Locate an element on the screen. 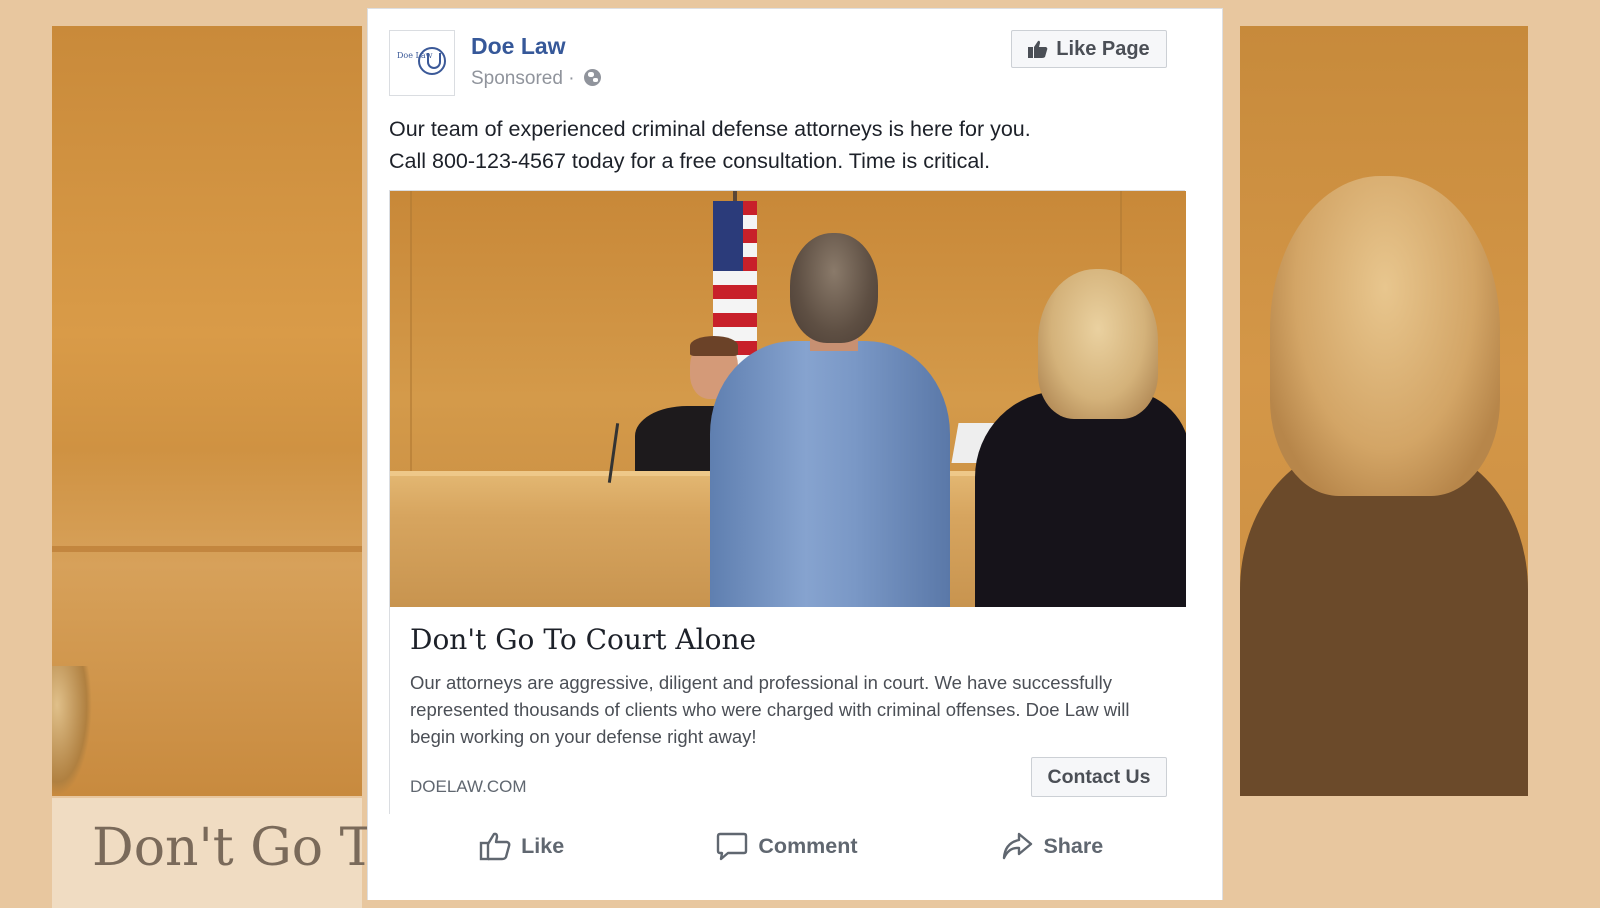 The image size is (1600, 908). globe-icon is located at coordinates (592, 77).